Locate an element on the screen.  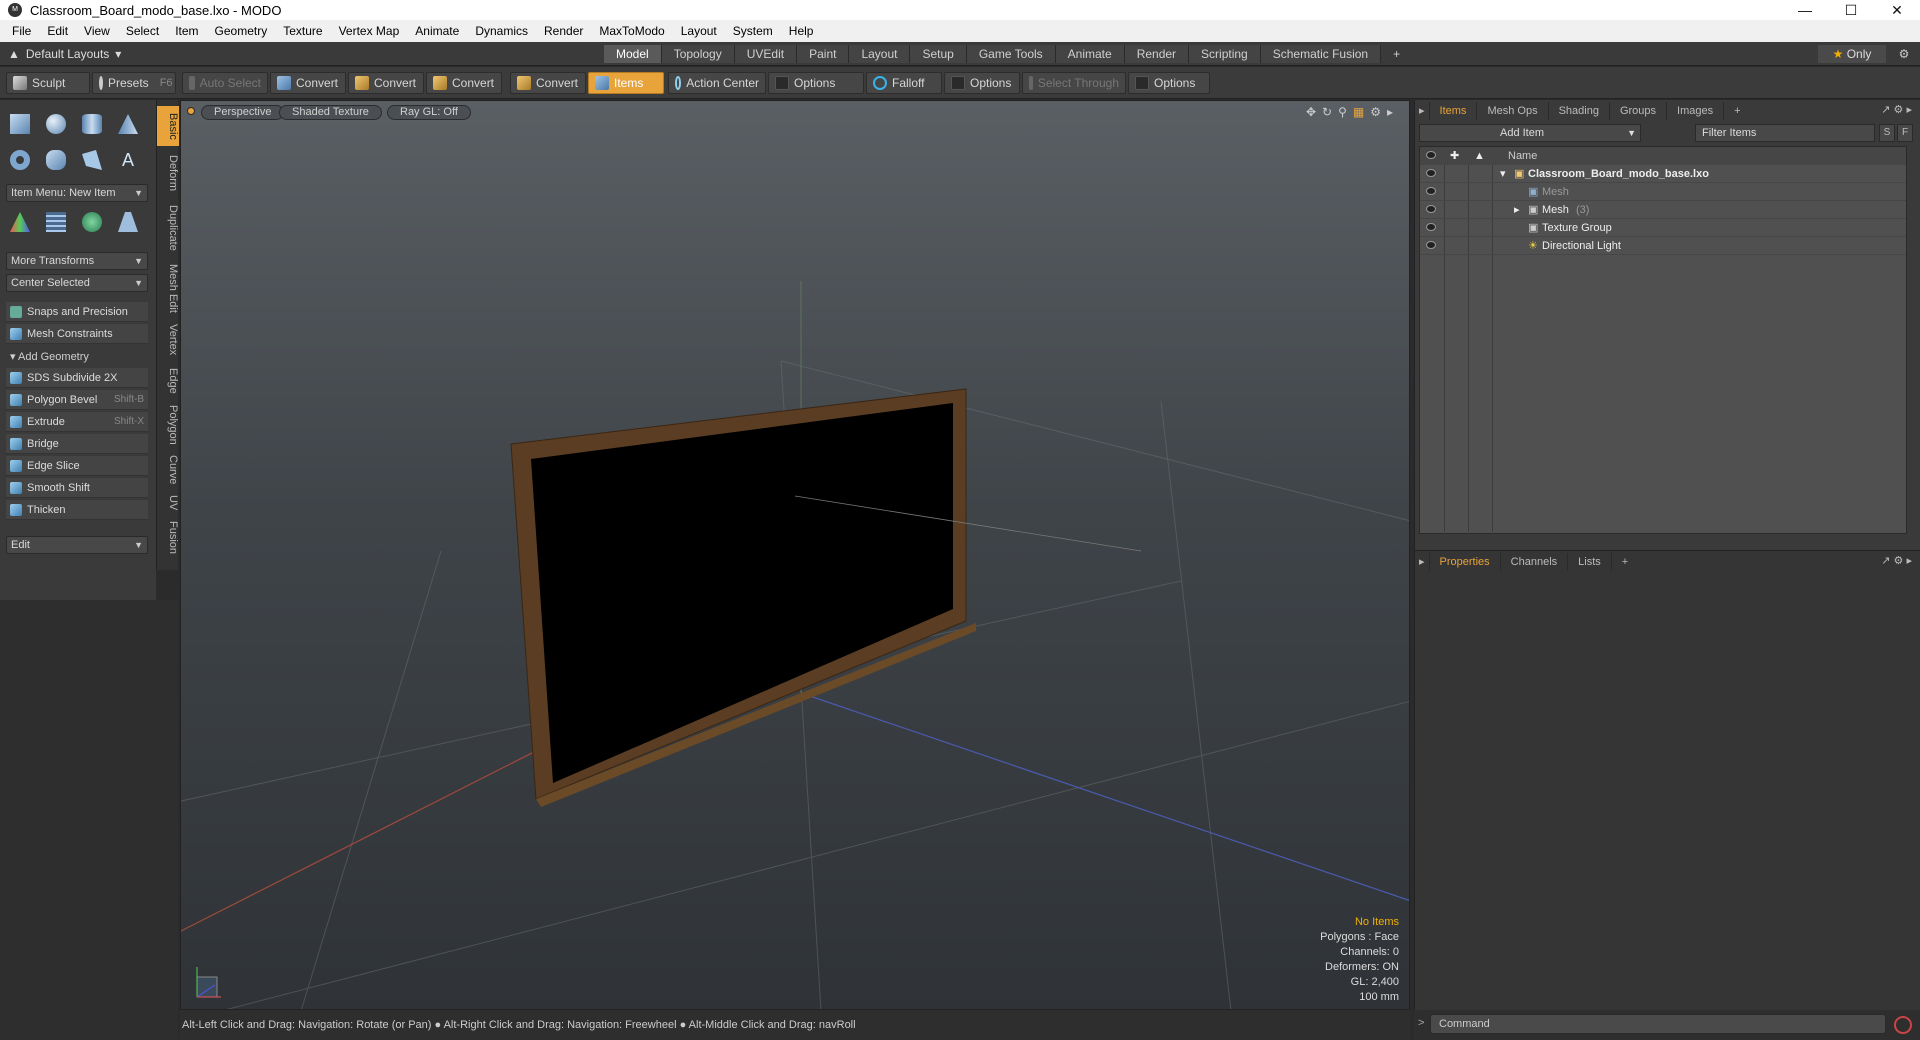
items-mode-button: Items is located at coordinates (626, 83).